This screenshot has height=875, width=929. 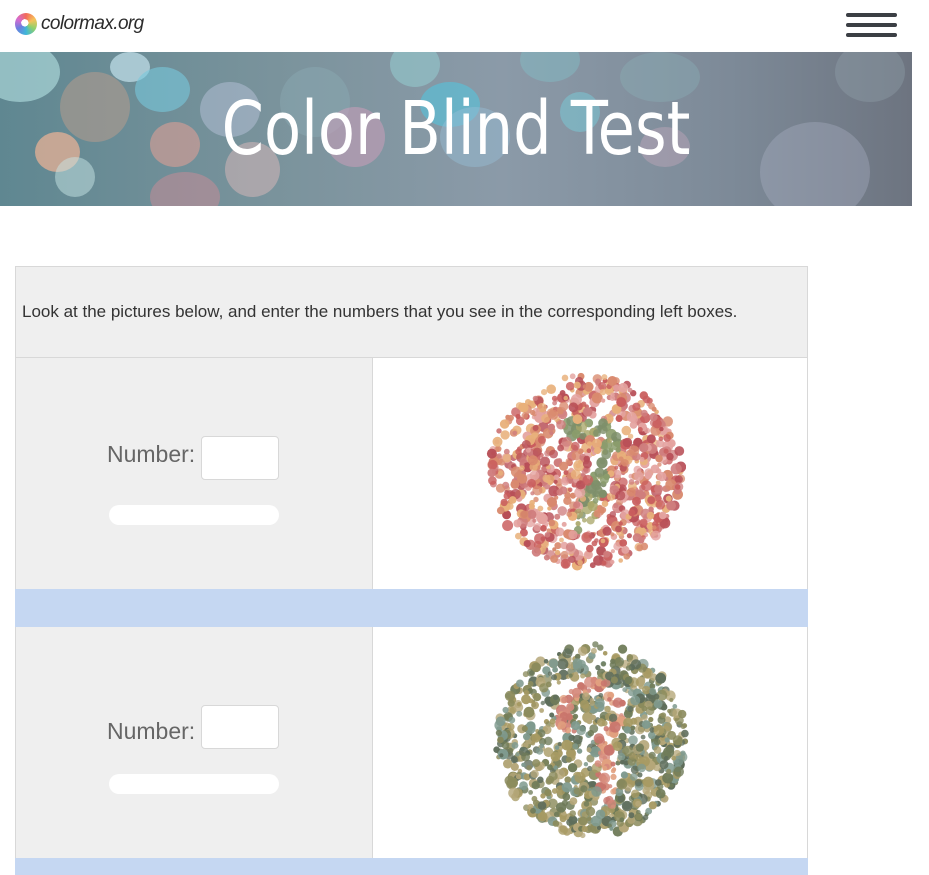 I want to click on color-wheel-icon, so click(x=26, y=24).